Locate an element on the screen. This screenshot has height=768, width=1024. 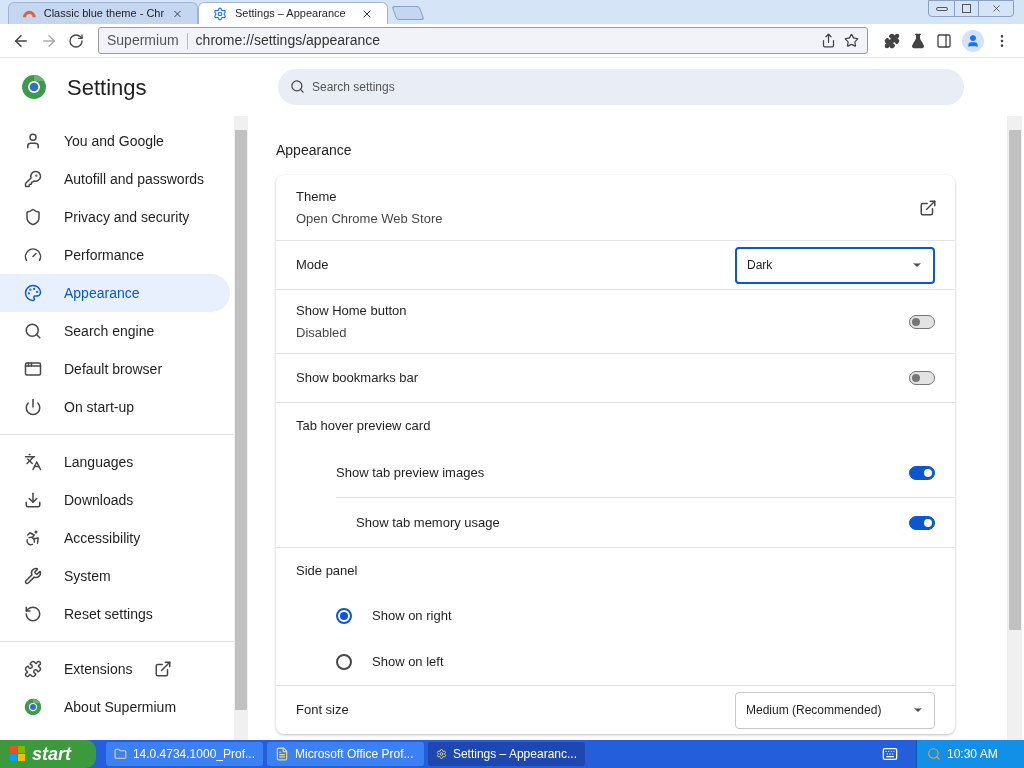
sidebar-item: System is located at coordinates (115, 576).